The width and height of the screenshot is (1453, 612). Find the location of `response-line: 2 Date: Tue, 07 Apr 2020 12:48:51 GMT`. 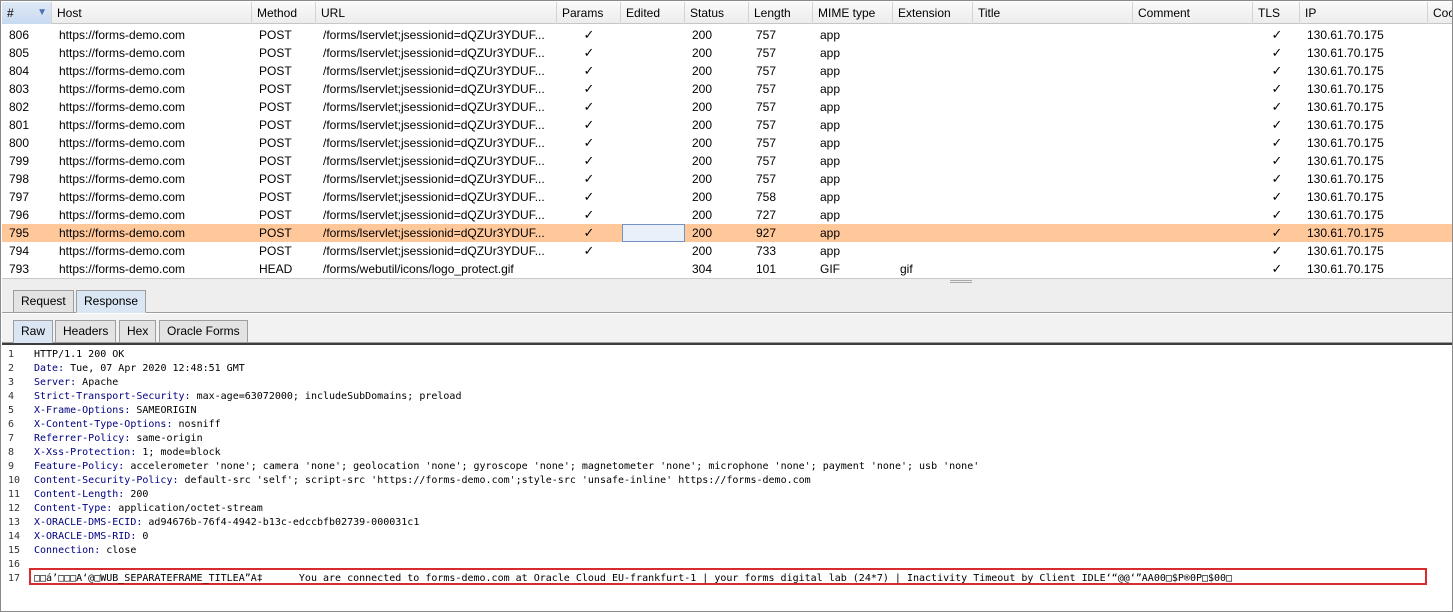

response-line: 2 Date: Tue, 07 Apr 2020 12:48:51 GMT is located at coordinates (727, 369).